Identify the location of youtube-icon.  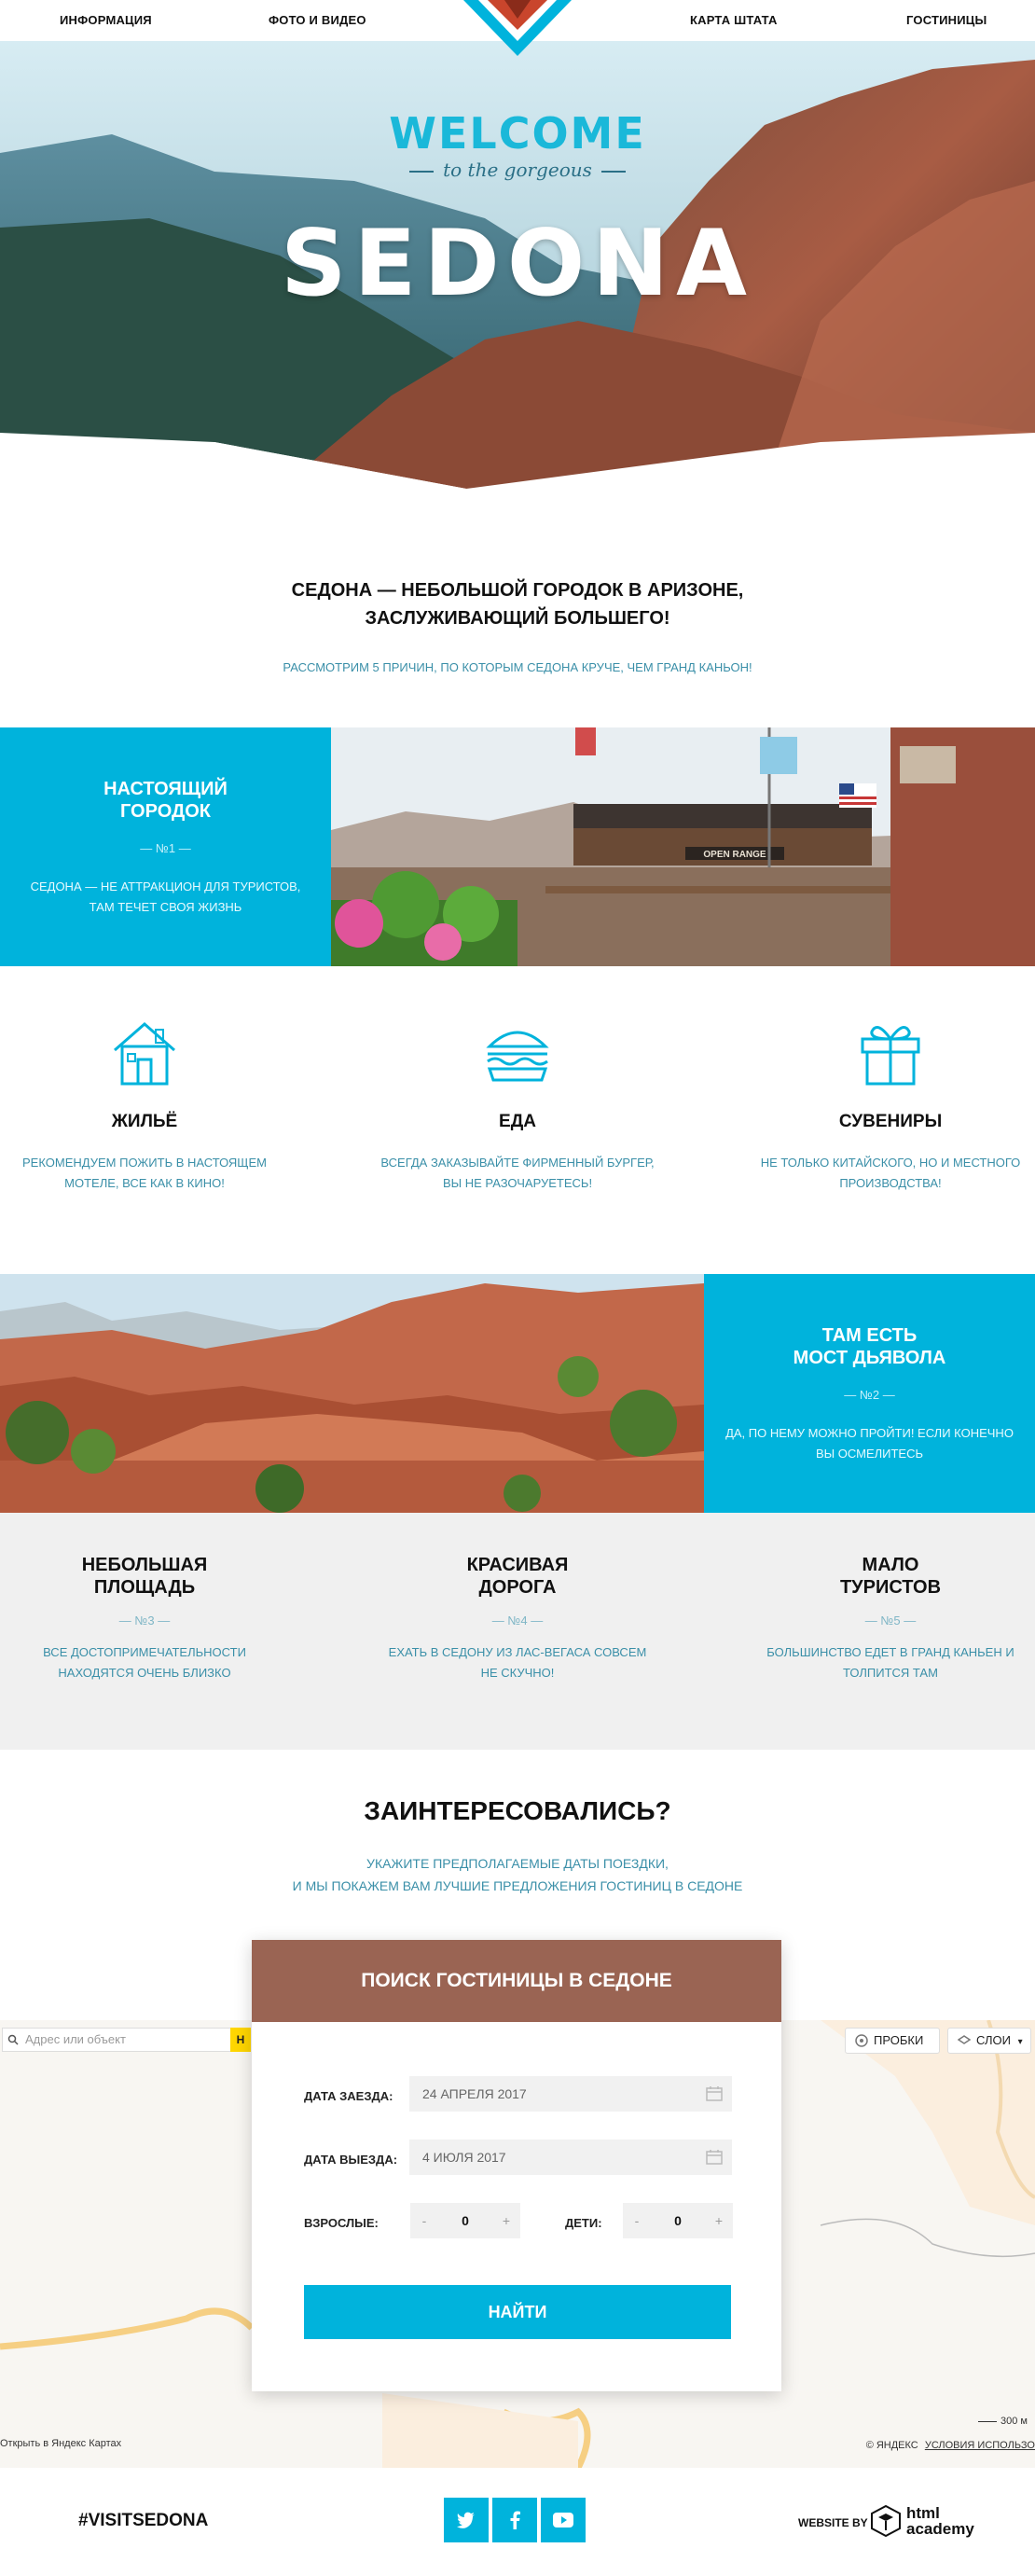
(563, 2520).